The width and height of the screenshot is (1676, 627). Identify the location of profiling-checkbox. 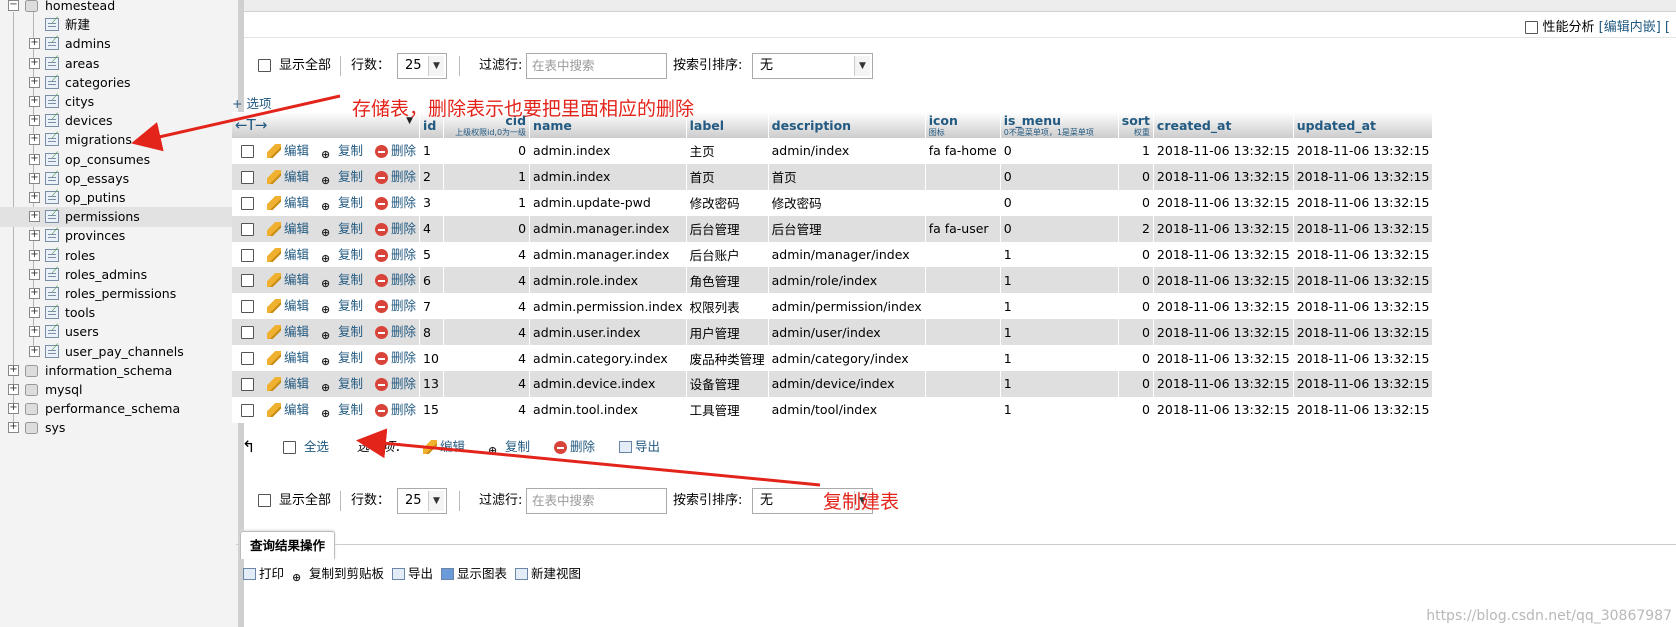
(1532, 27).